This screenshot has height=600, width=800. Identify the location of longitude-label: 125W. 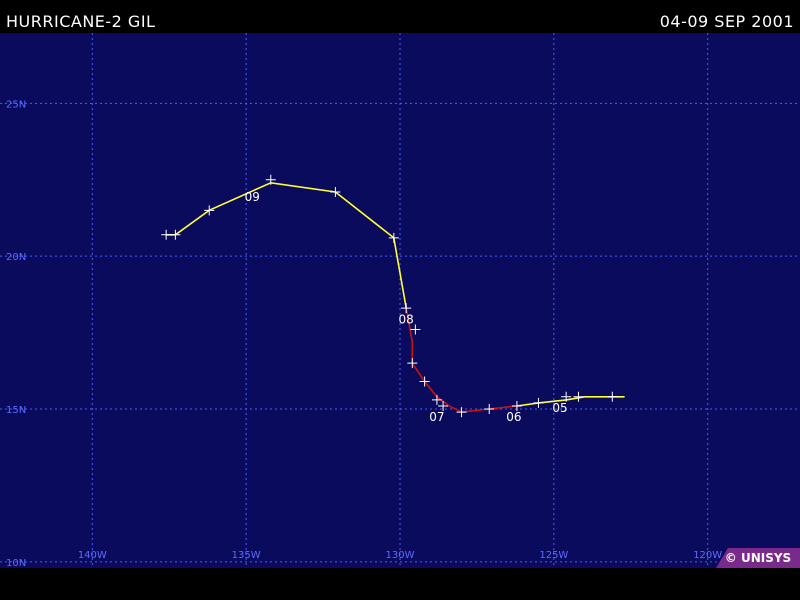
(553, 555).